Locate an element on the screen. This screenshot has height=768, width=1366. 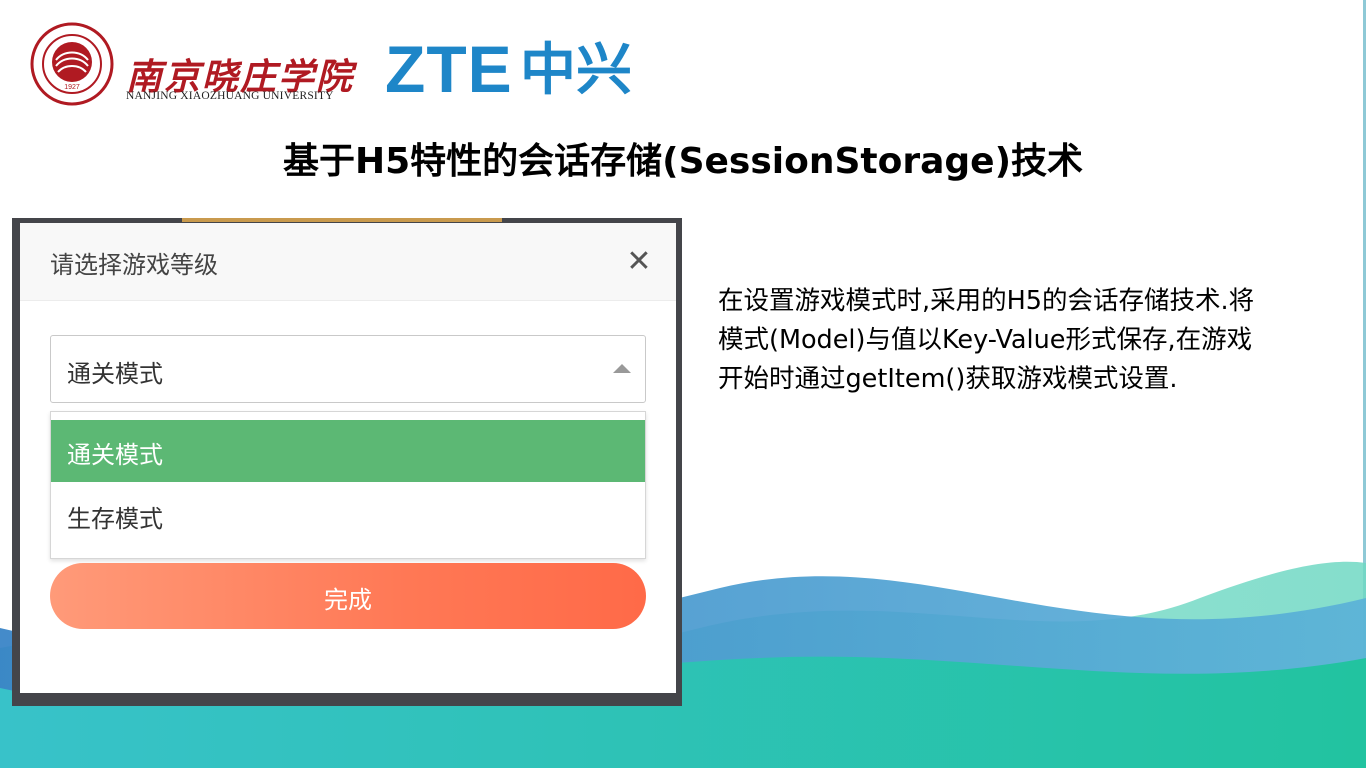
seal-year: 1927 is located at coordinates (72, 87).